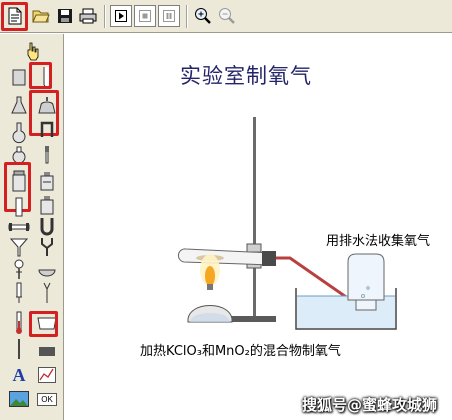 This screenshot has height=420, width=452. Describe the element at coordinates (269, 258) in the screenshot. I see `rubber-stopper` at that location.